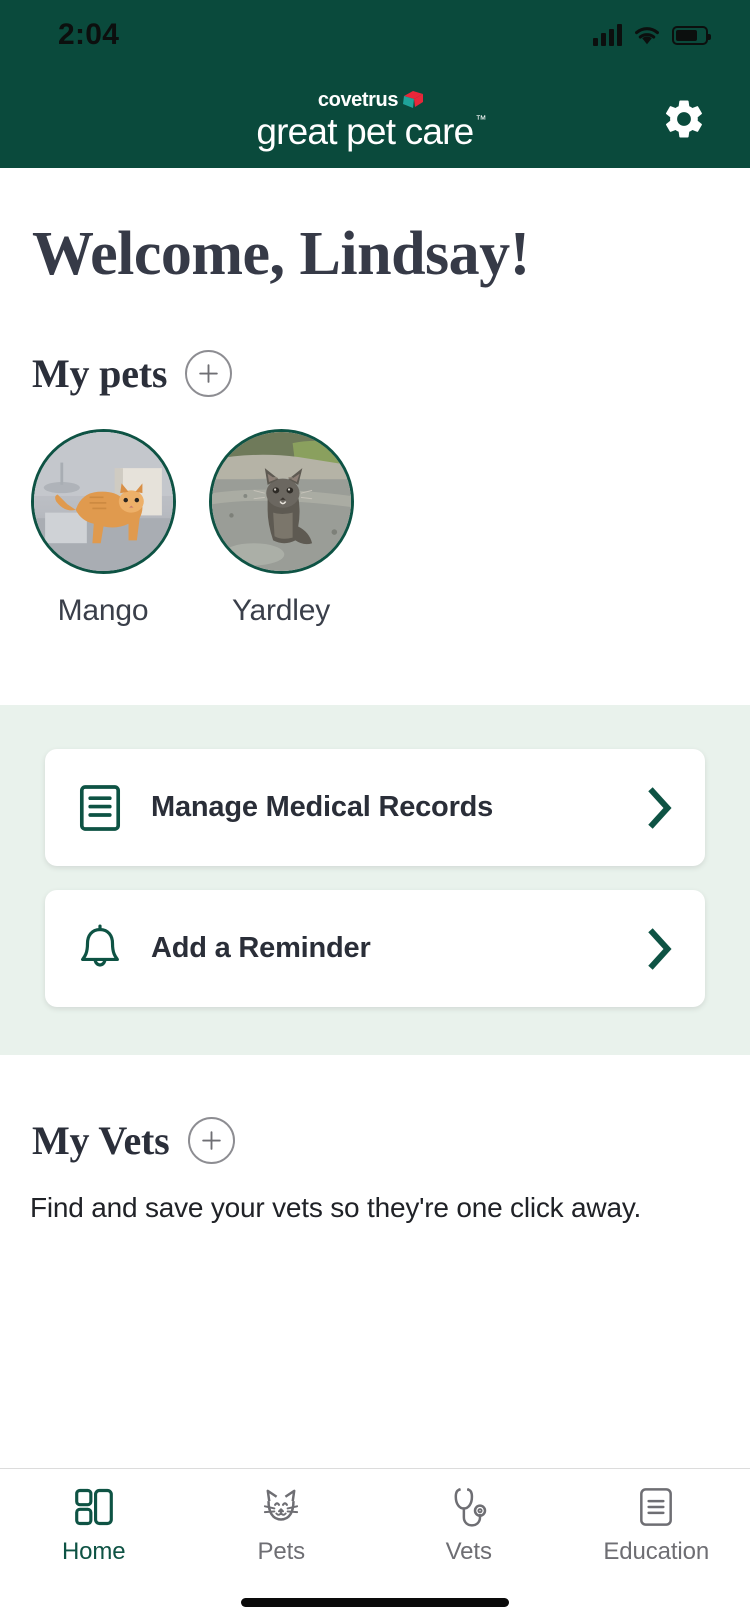 The width and height of the screenshot is (750, 1624). I want to click on cellular-signal-icon, so click(607, 35).